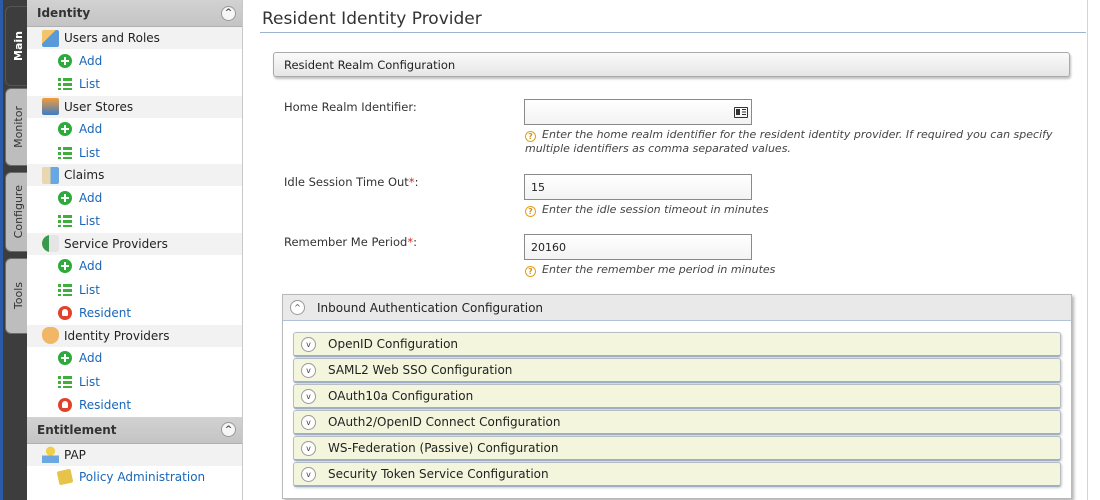  What do you see at coordinates (77, 429) in the screenshot?
I see `menu-section-title: Entitlement` at bounding box center [77, 429].